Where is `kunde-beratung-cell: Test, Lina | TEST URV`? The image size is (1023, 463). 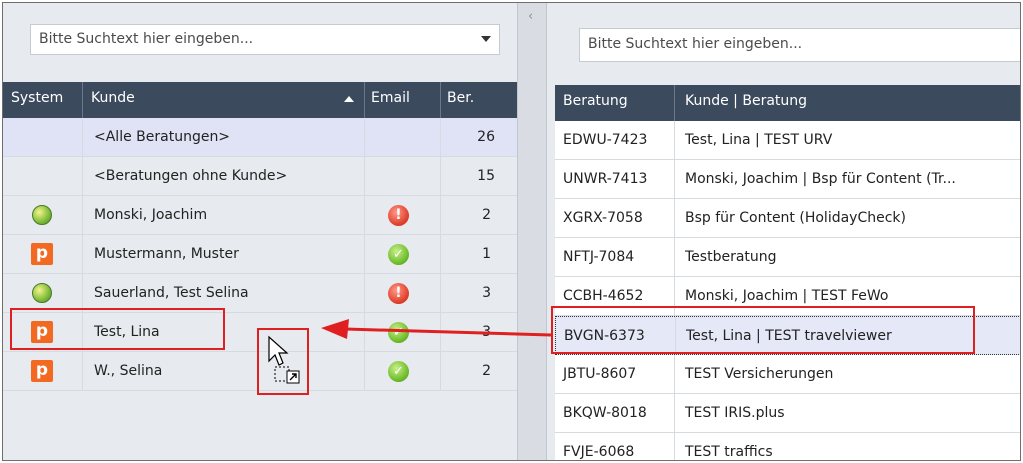 kunde-beratung-cell: Test, Lina | TEST URV is located at coordinates (759, 140).